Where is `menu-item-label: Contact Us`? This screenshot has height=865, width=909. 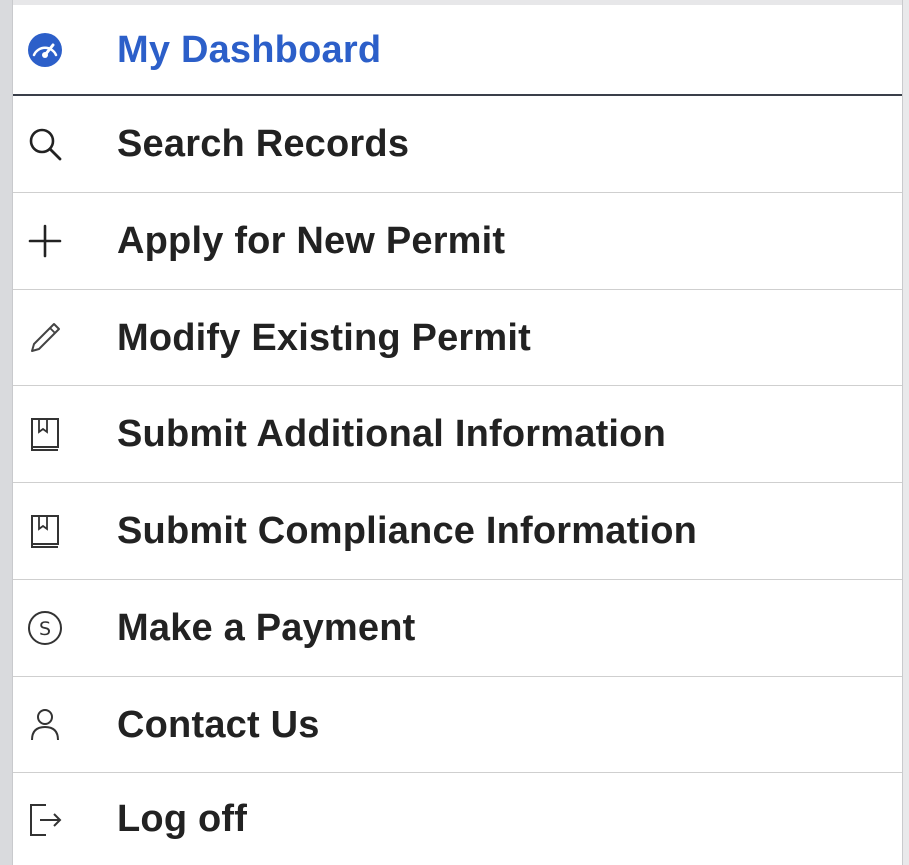 menu-item-label: Contact Us is located at coordinates (218, 724).